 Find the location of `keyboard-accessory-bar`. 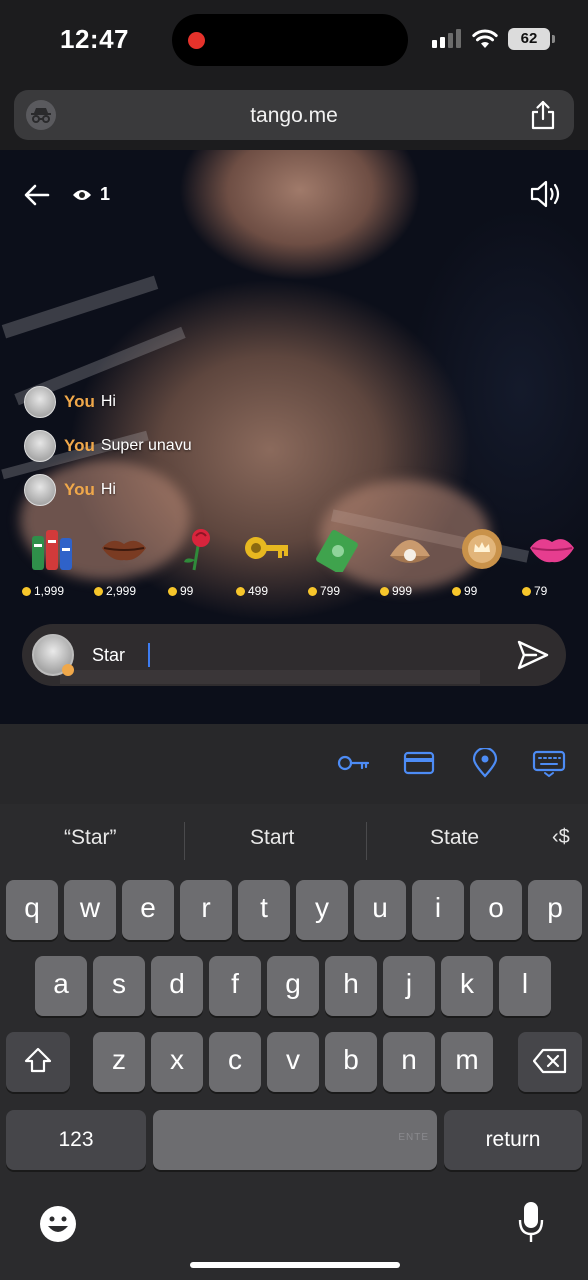

keyboard-accessory-bar is located at coordinates (294, 764).